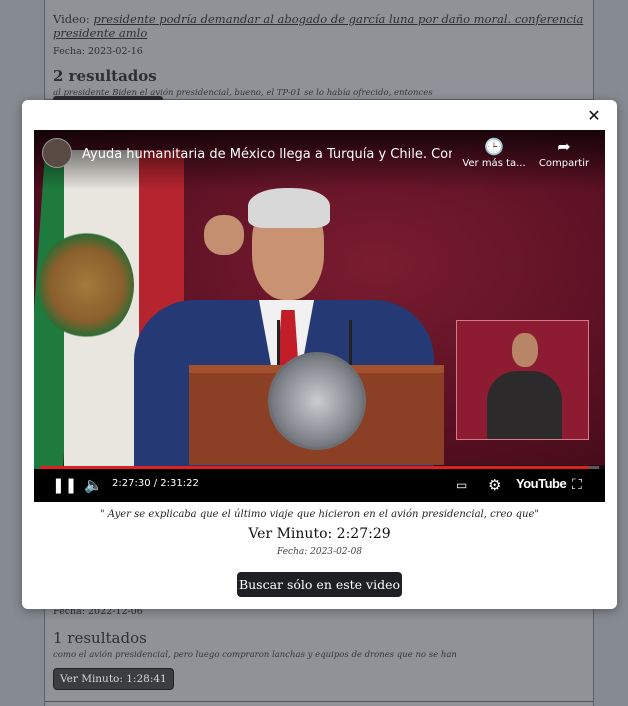 The height and width of the screenshot is (706, 628). I want to click on youtube-logo: YouTube, so click(541, 483).